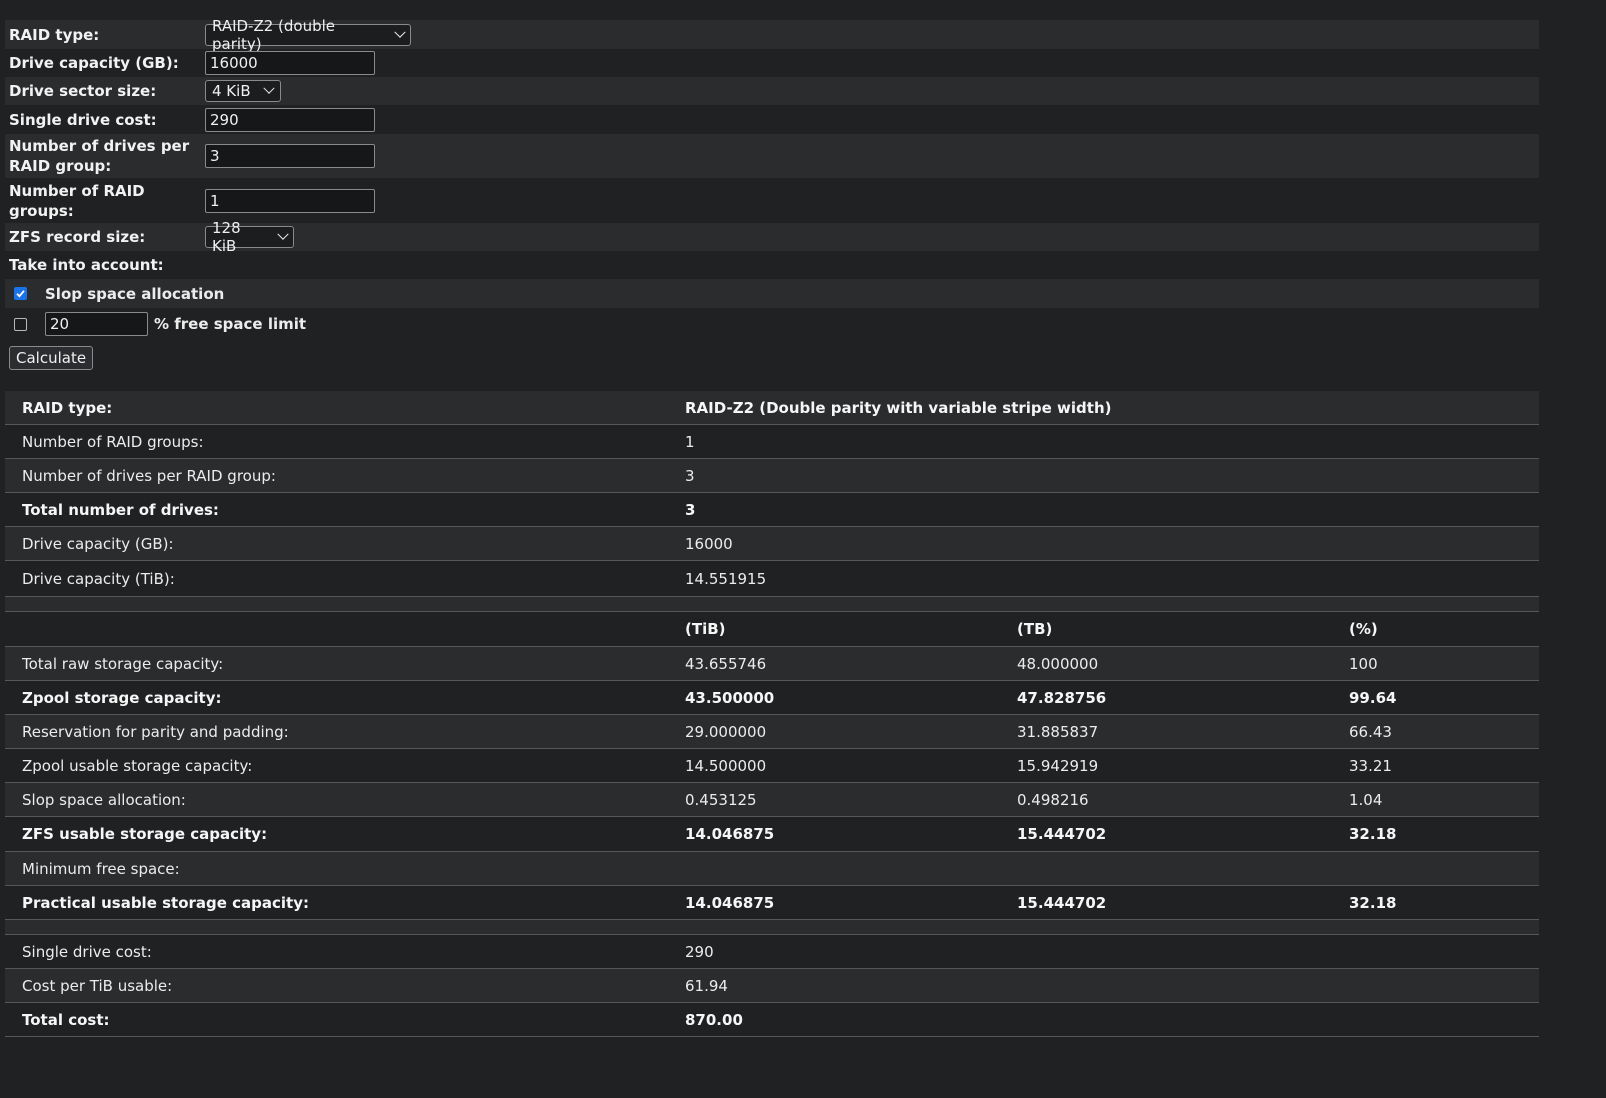 This screenshot has width=1606, height=1098. I want to click on capacity-label: ZFS usable storage capacity:, so click(145, 834).